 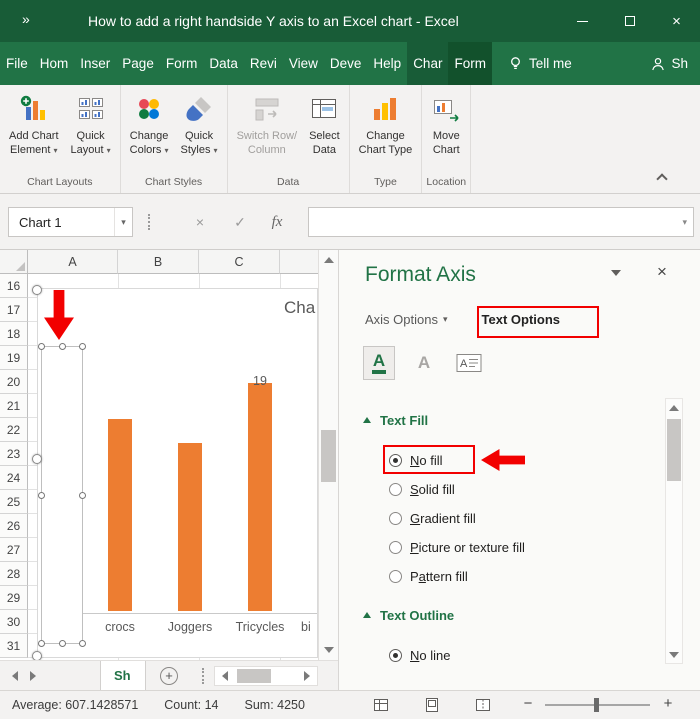 What do you see at coordinates (501, 222) in the screenshot?
I see `formula-input: ▾` at bounding box center [501, 222].